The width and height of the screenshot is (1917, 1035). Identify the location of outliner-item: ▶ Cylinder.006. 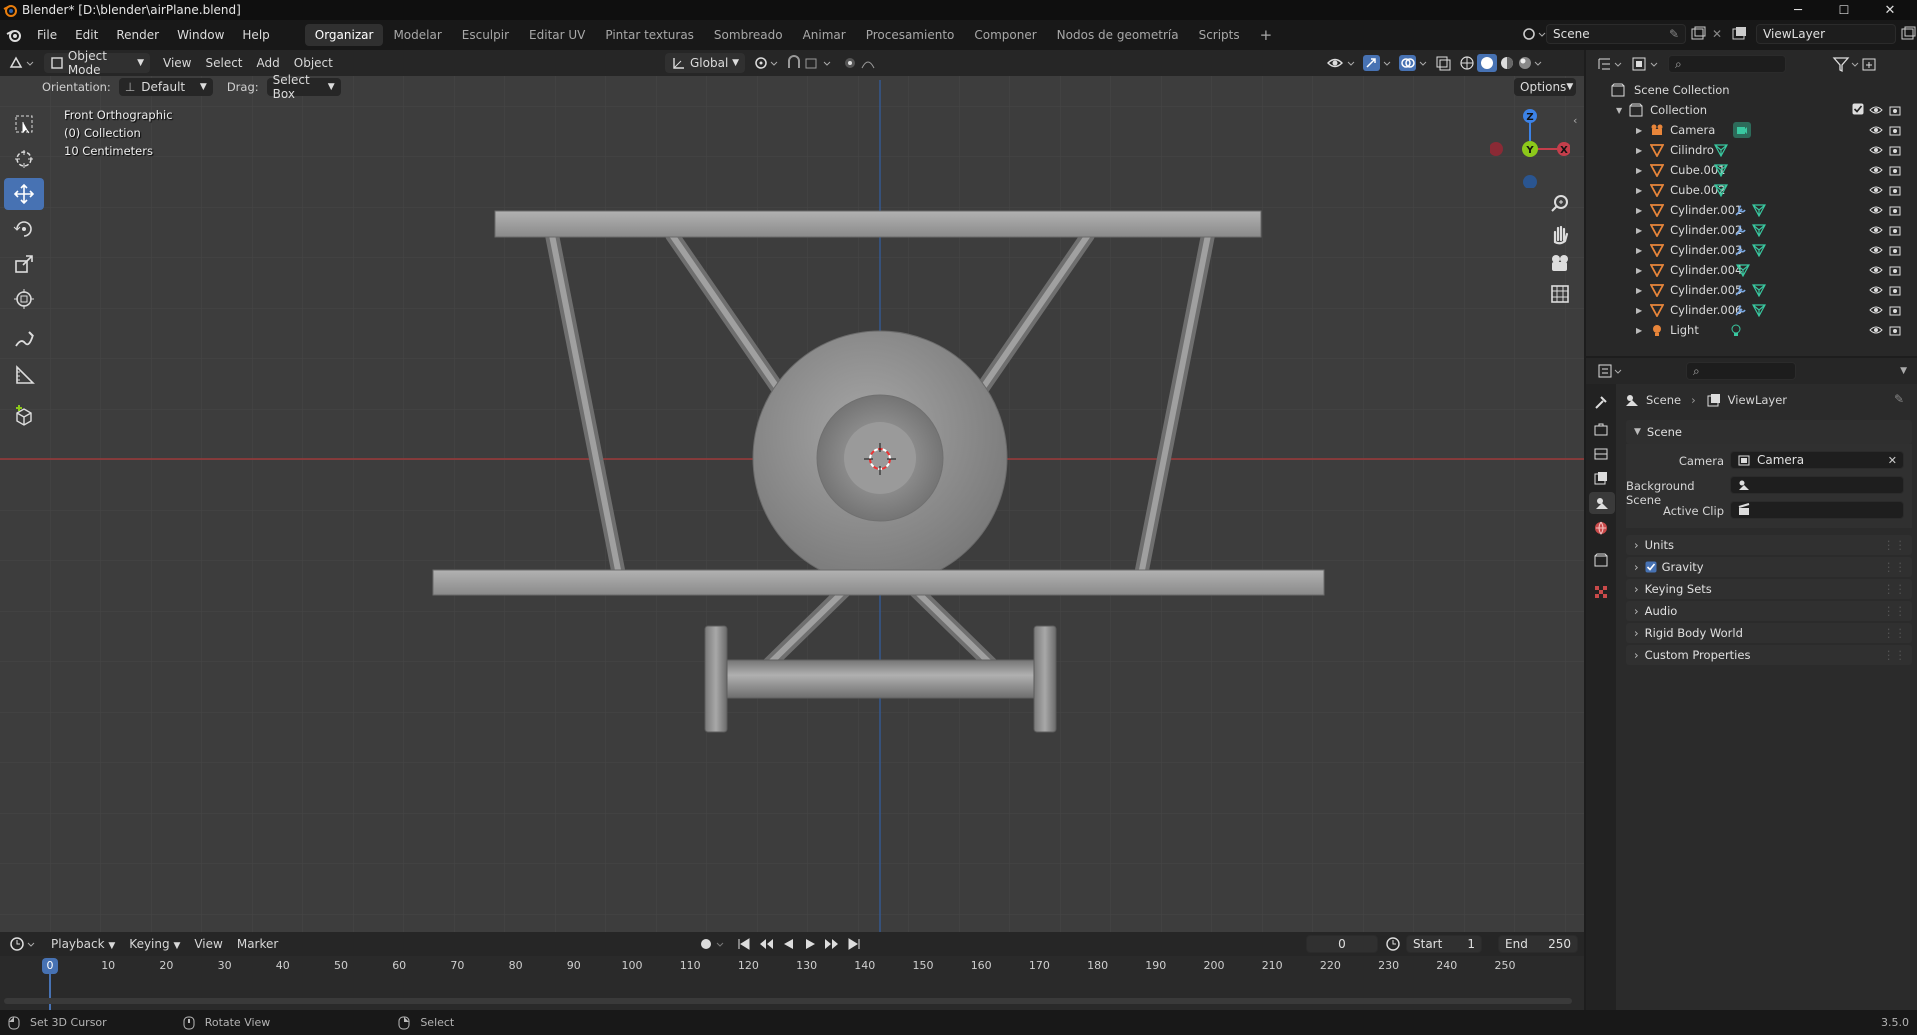
(1751, 310).